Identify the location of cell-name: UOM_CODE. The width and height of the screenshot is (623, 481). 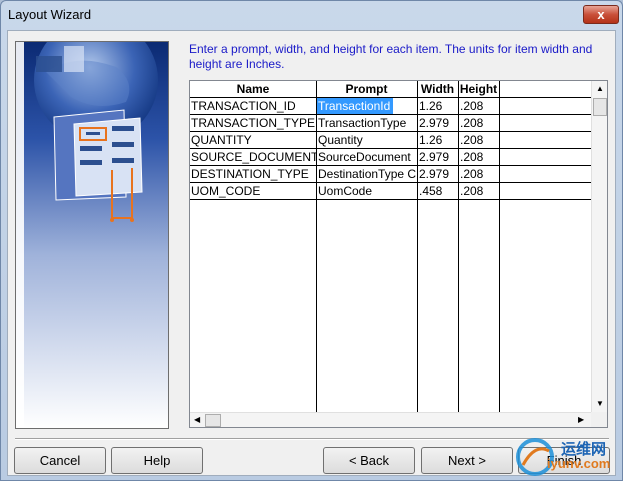
(253, 191).